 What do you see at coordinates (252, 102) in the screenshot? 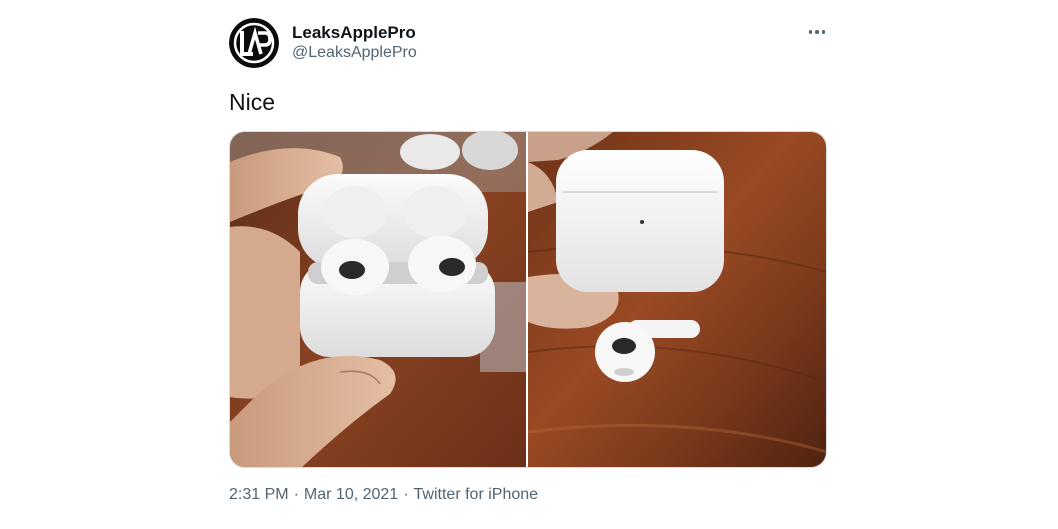
I see `tweet-text: Nice` at bounding box center [252, 102].